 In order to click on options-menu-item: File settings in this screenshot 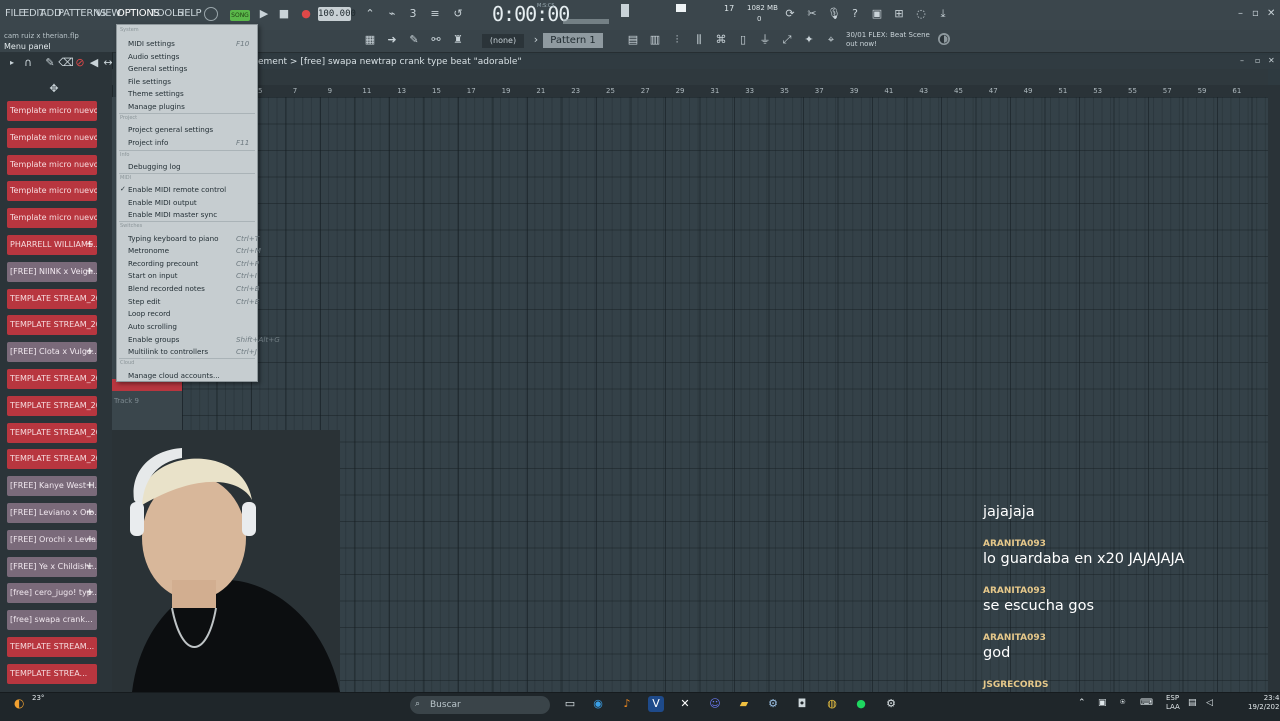, I will do `click(149, 81)`.